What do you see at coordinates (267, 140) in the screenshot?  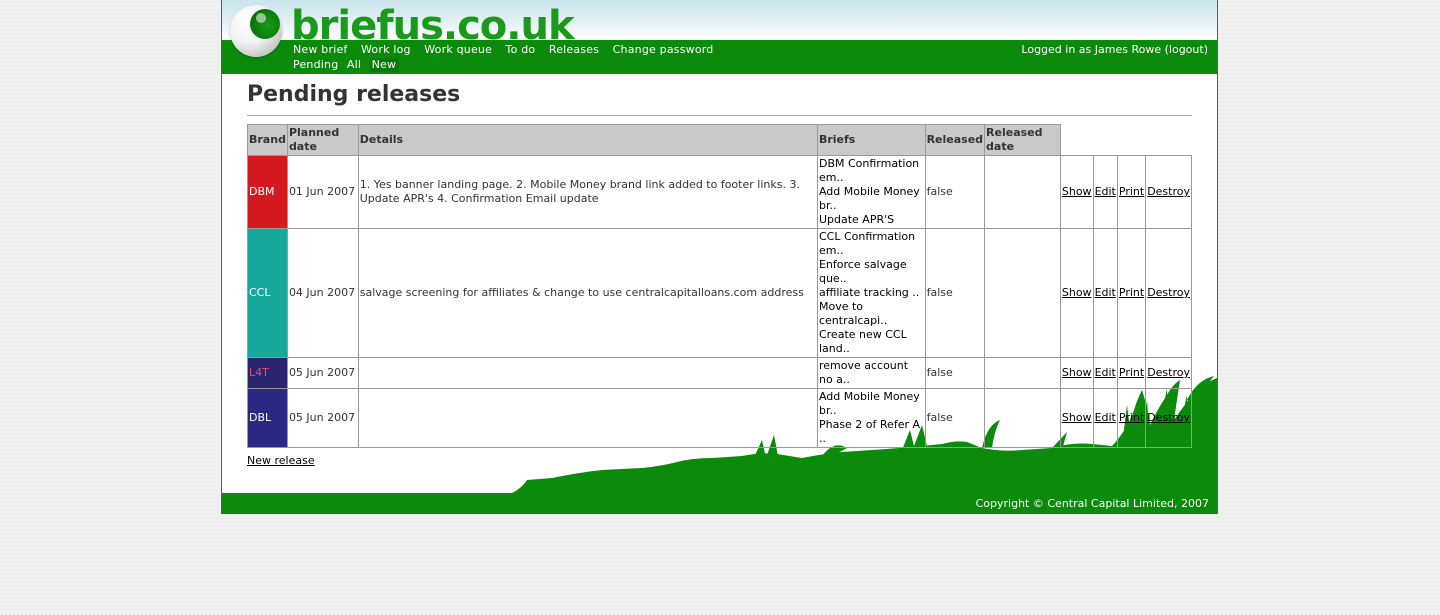 I see `col-brand: Brand` at bounding box center [267, 140].